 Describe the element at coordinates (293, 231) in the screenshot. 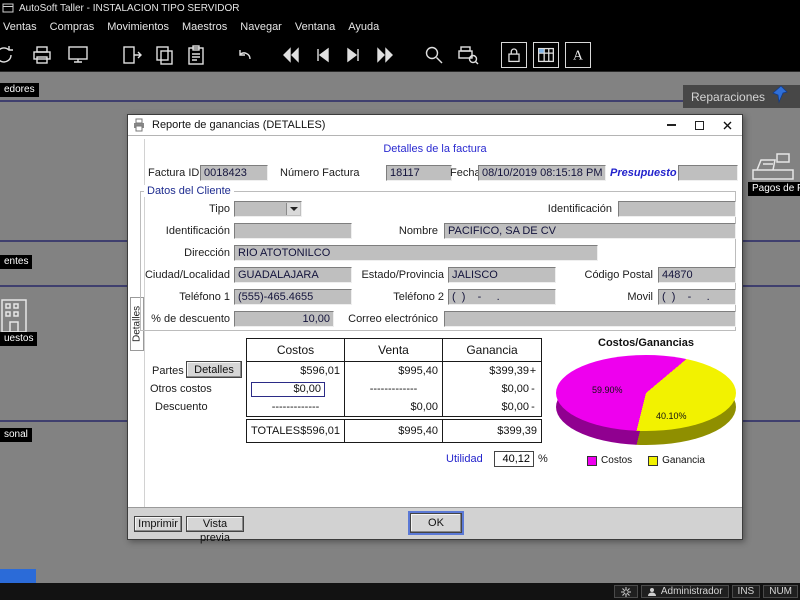

I see `identificacion-field` at that location.